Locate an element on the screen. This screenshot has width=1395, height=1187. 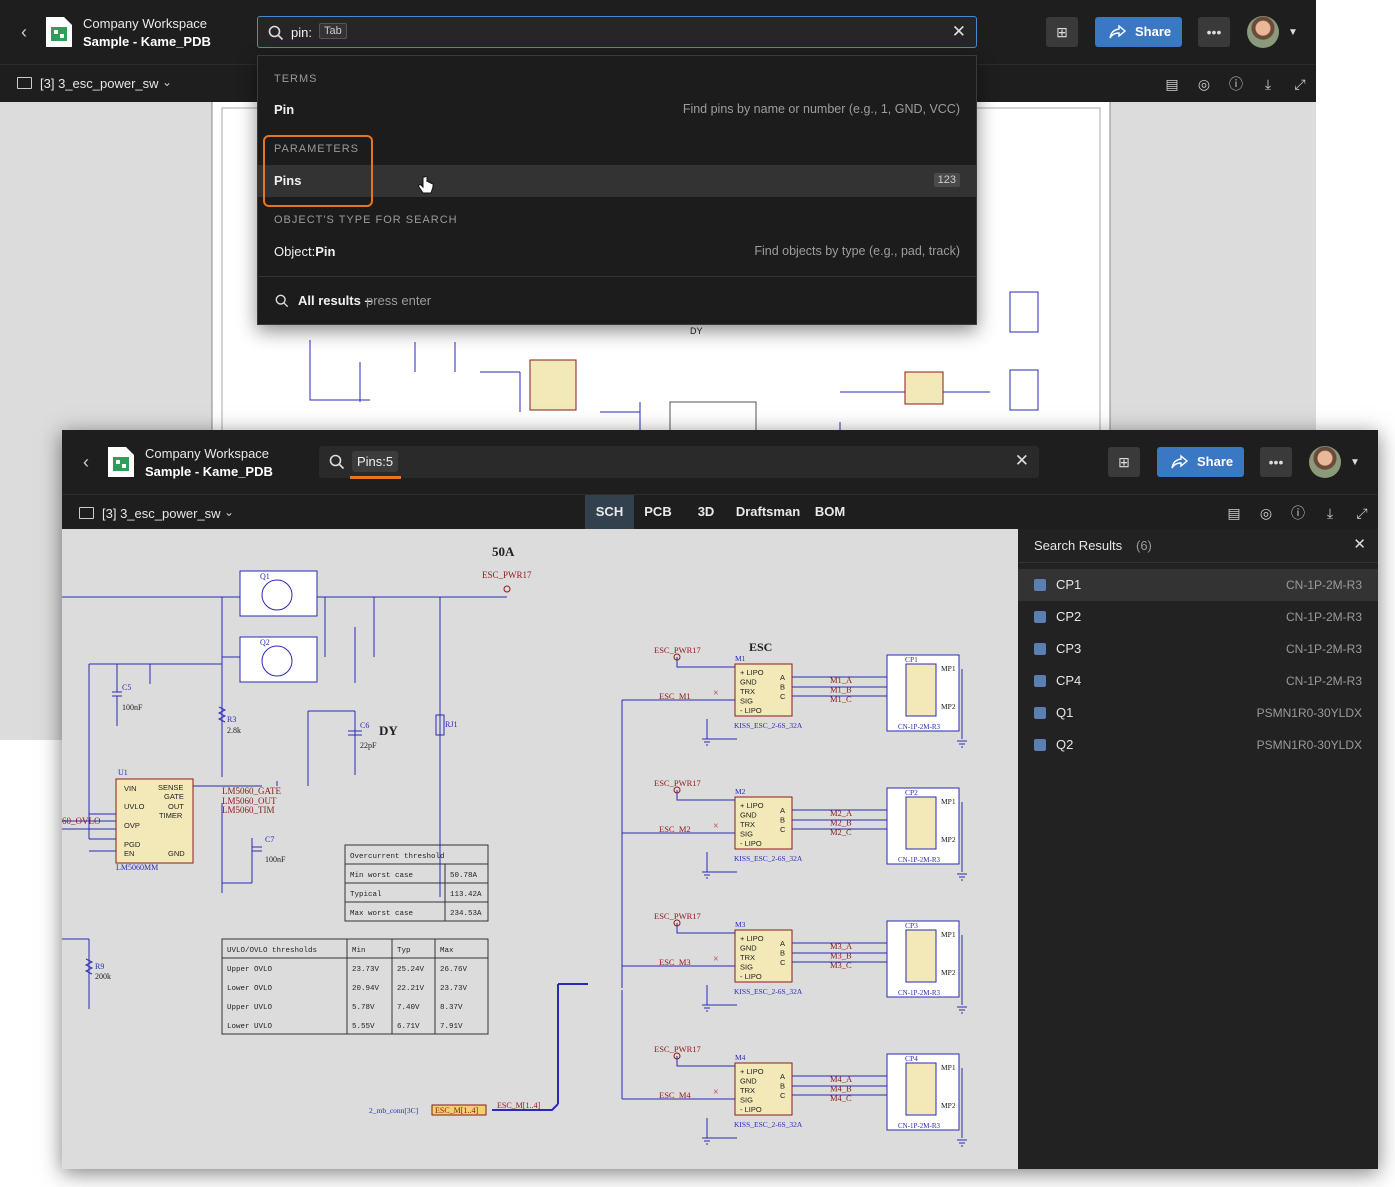
share-label: Share is located at coordinates (1215, 461).